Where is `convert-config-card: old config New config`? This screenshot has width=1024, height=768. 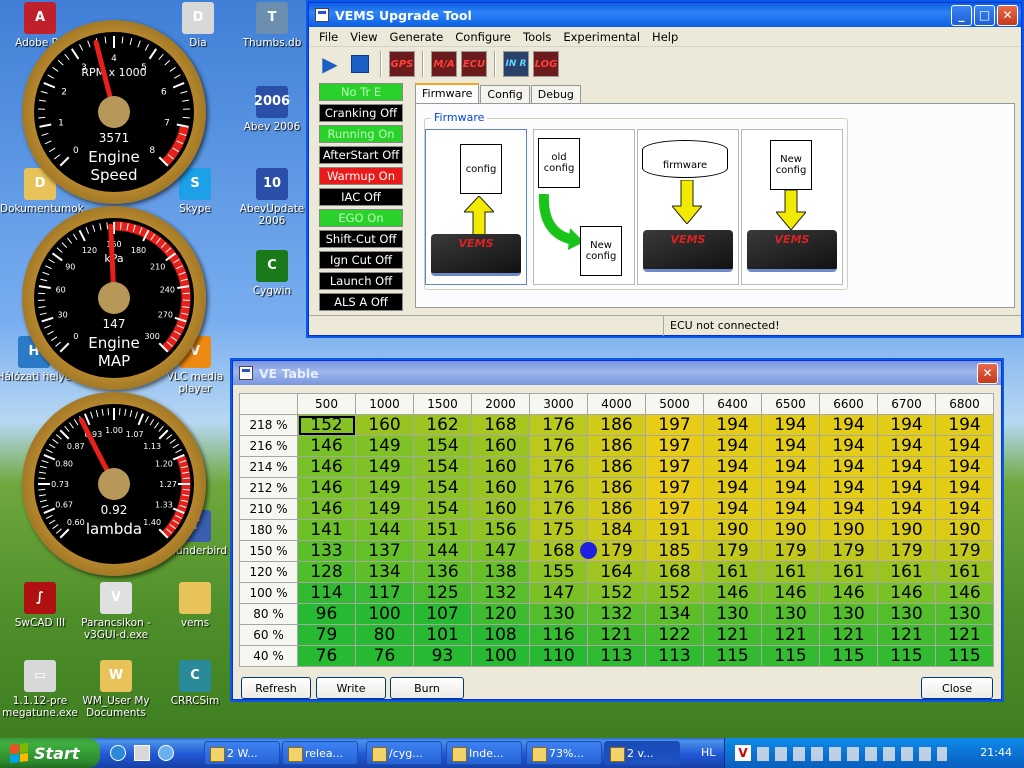 convert-config-card: old config New config is located at coordinates (584, 207).